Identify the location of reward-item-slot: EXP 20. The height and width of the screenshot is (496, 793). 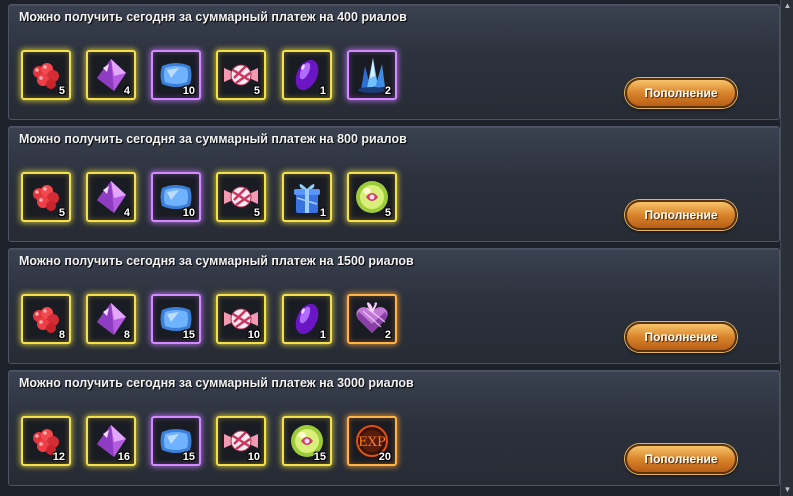
(372, 441).